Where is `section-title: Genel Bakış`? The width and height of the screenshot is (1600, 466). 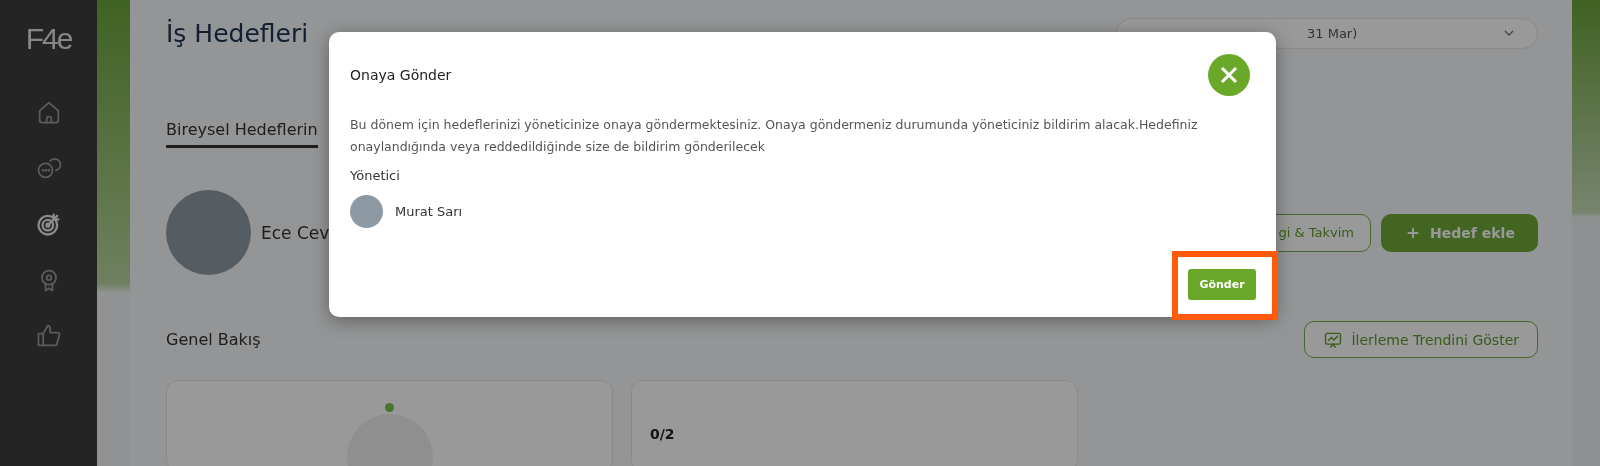 section-title: Genel Bakış is located at coordinates (213, 339).